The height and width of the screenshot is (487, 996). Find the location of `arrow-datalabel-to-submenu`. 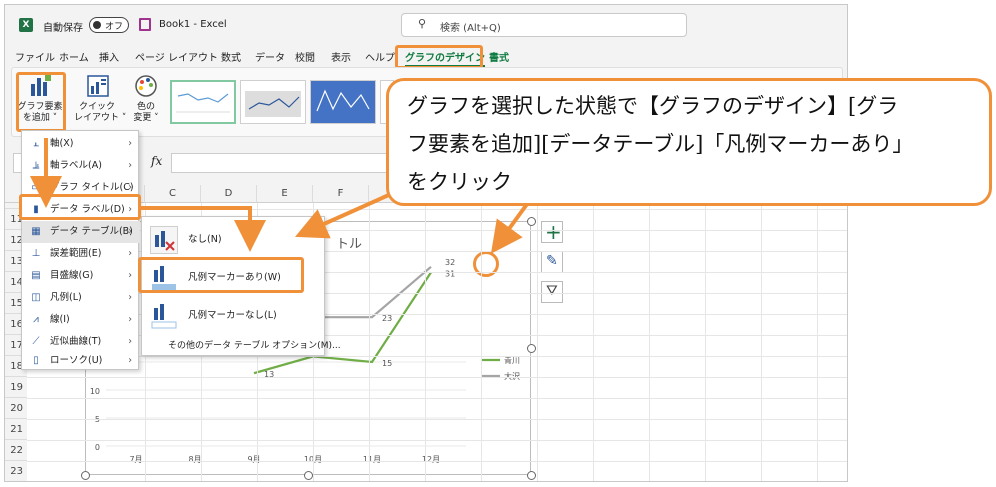

arrow-datalabel-to-submenu is located at coordinates (203, 229).